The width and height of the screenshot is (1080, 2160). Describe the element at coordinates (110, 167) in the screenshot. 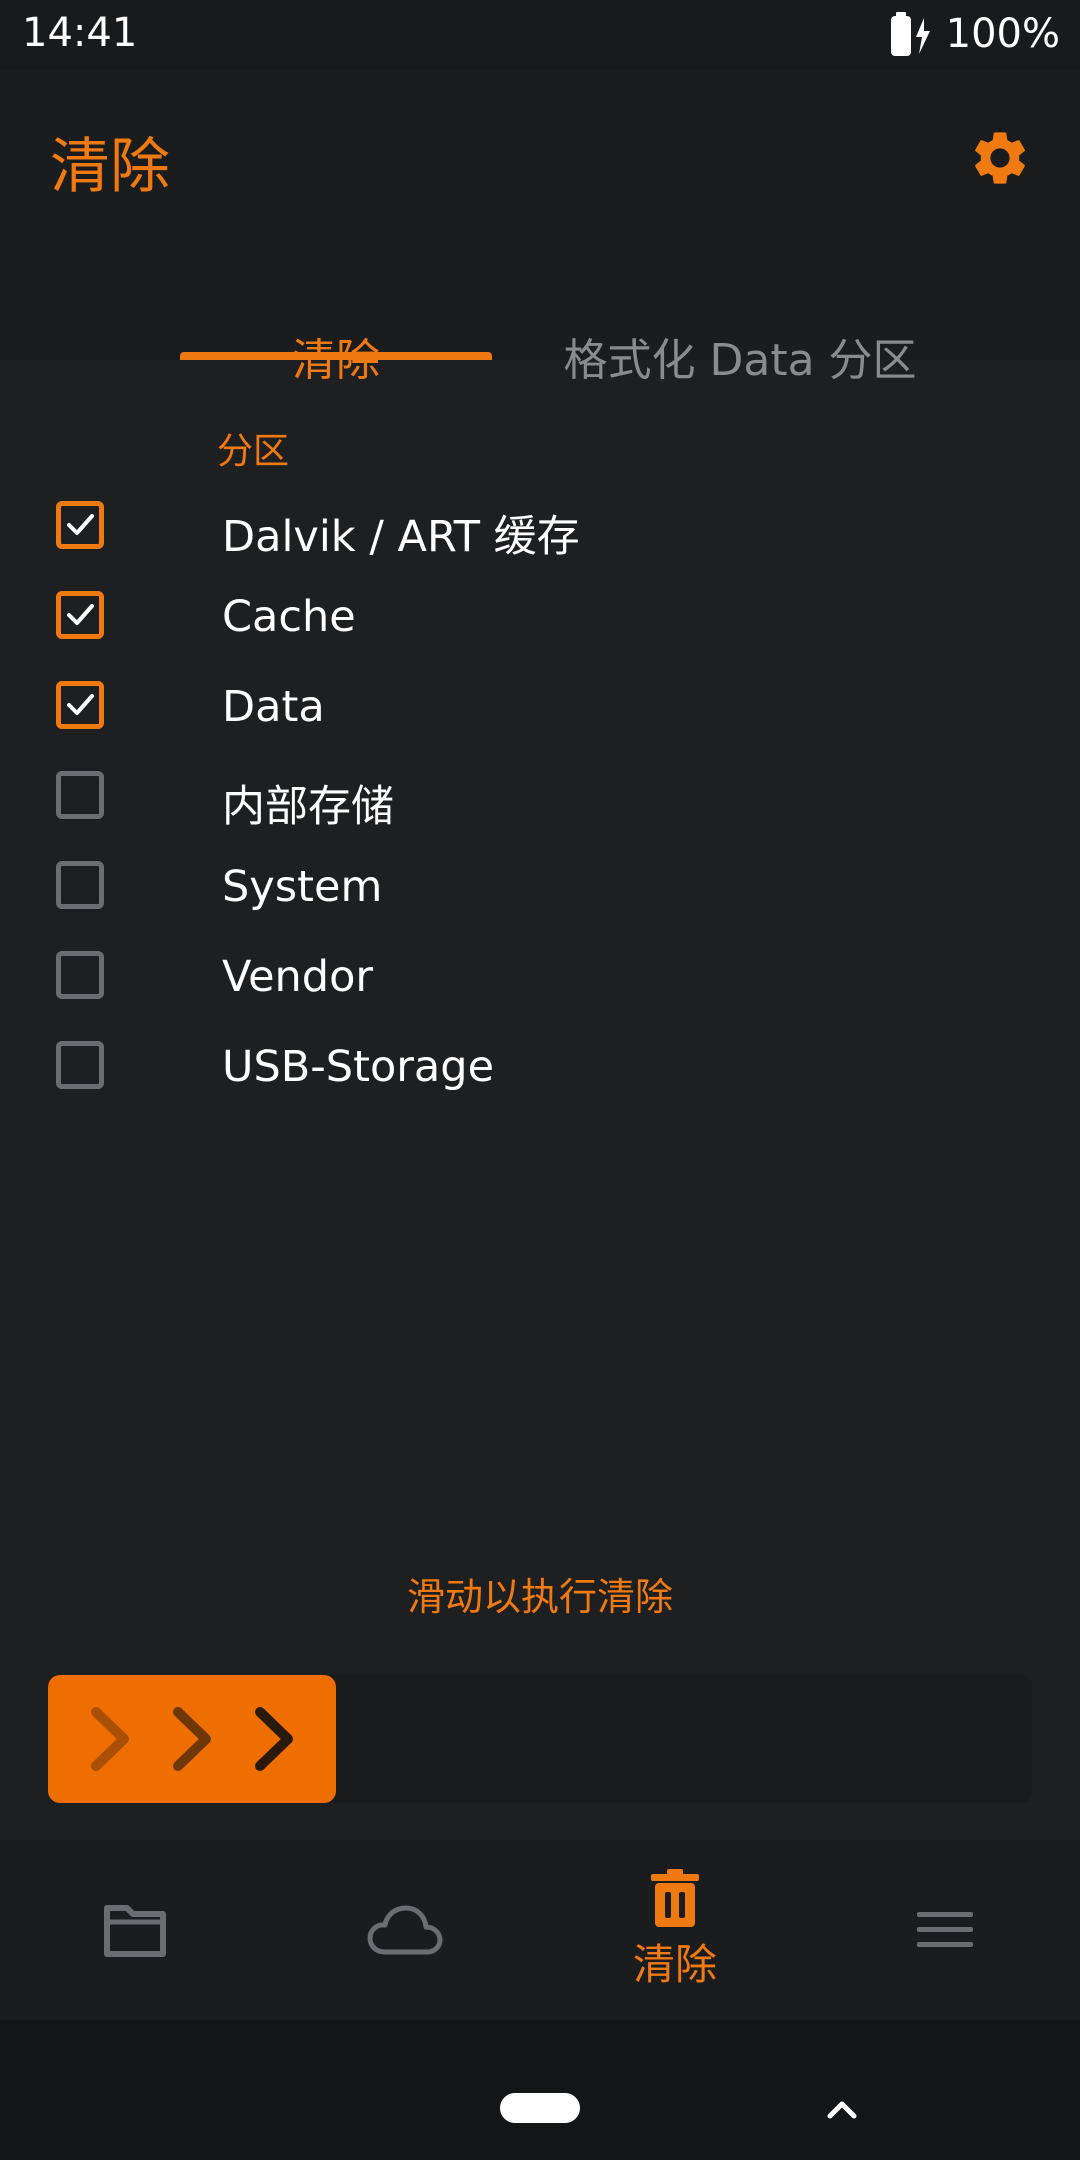

I see `page-title: 清除` at that location.